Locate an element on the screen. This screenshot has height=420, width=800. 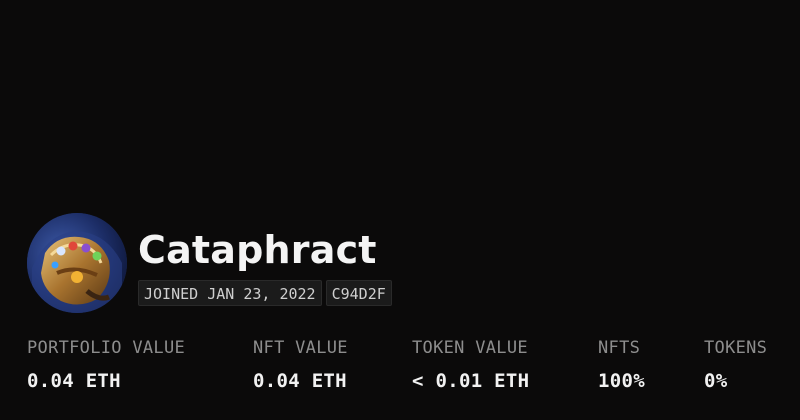
stat-value: 100% is located at coordinates (621, 381).